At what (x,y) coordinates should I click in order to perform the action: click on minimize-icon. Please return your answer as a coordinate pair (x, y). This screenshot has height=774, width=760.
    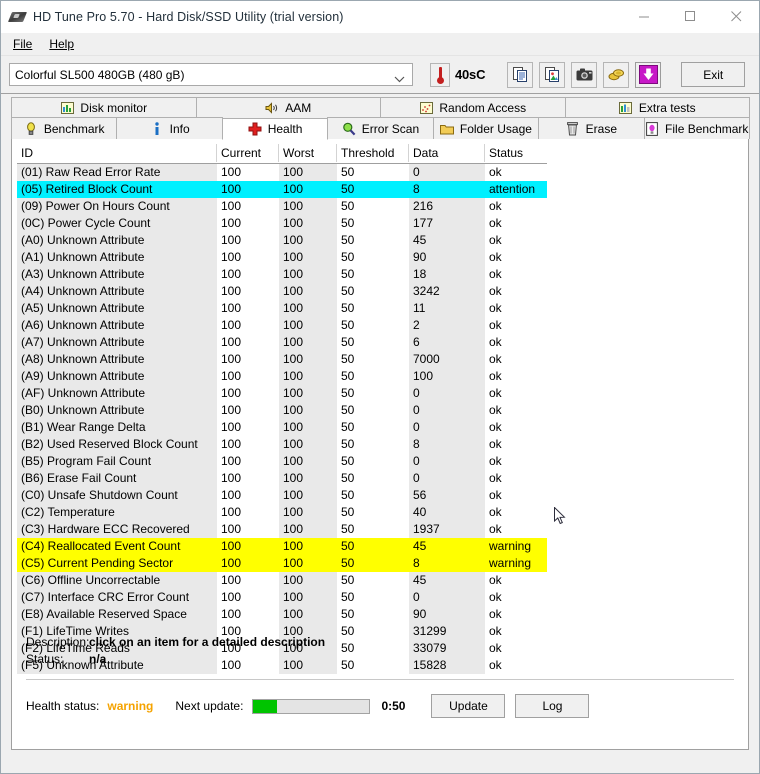
    Looking at the image, I should click on (644, 16).